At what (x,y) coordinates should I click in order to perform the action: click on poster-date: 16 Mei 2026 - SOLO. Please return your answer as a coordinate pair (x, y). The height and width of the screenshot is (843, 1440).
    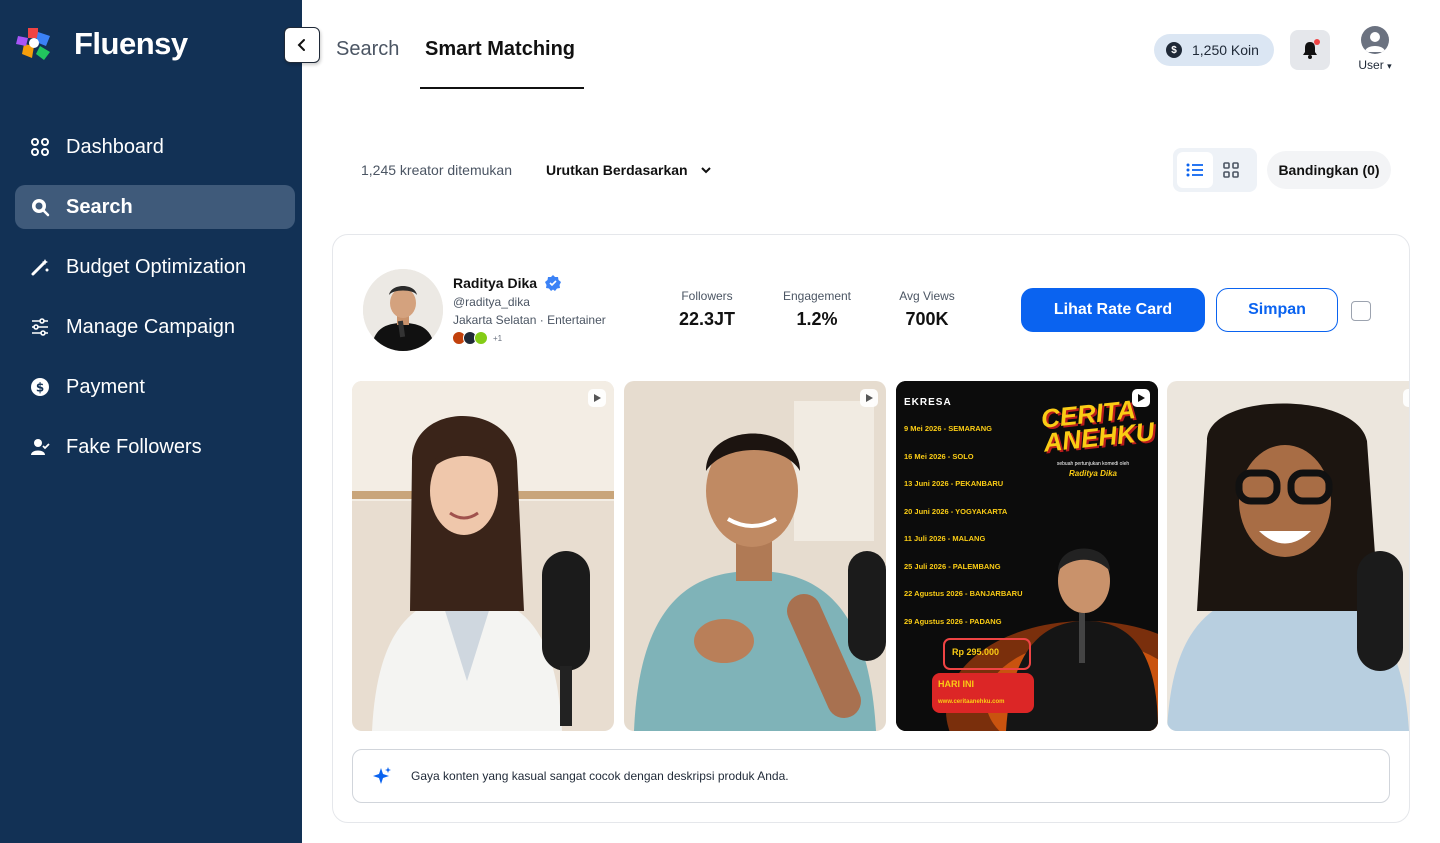
    Looking at the image, I should click on (939, 456).